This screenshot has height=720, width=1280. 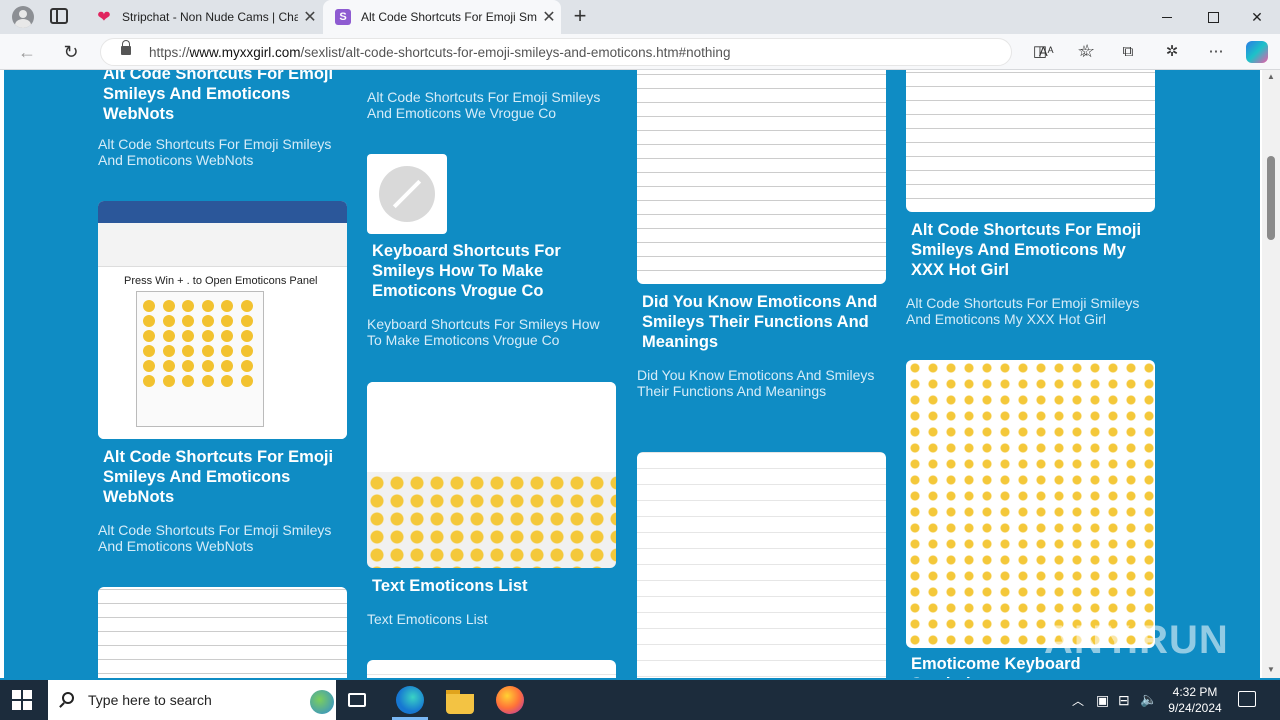 I want to click on maximize-button, so click(x=1213, y=17).